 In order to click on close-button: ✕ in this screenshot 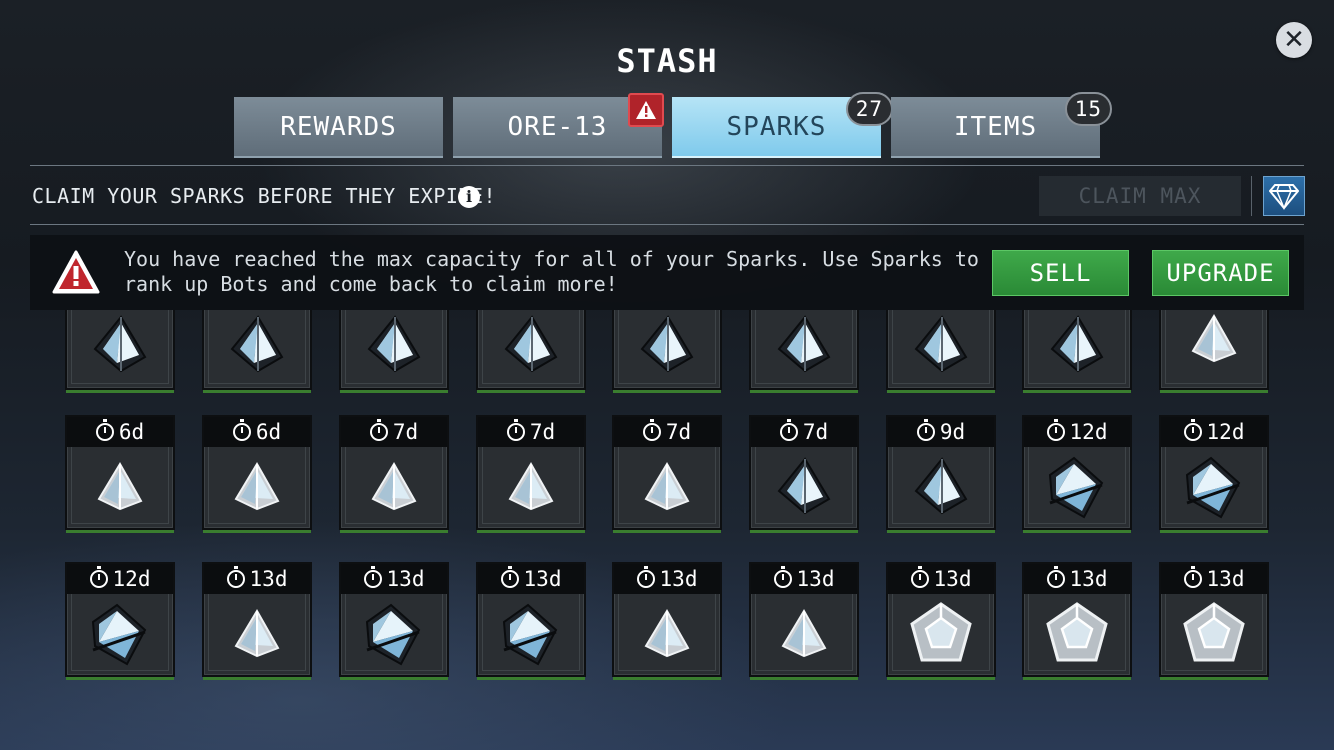, I will do `click(1294, 40)`.